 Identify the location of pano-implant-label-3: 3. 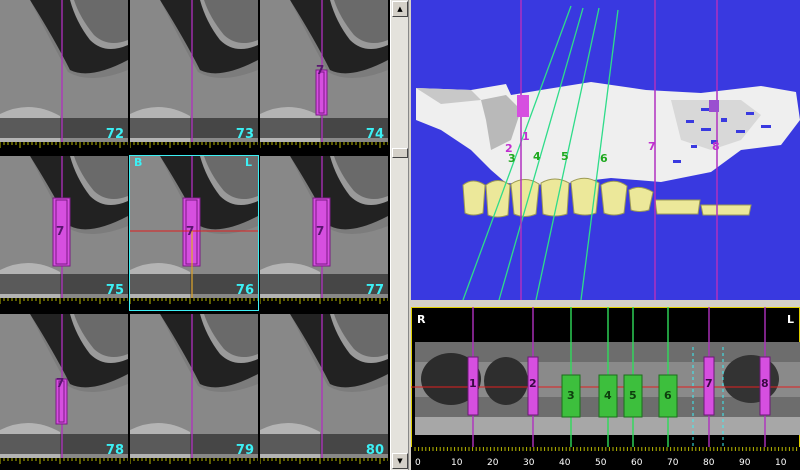
(571, 395).